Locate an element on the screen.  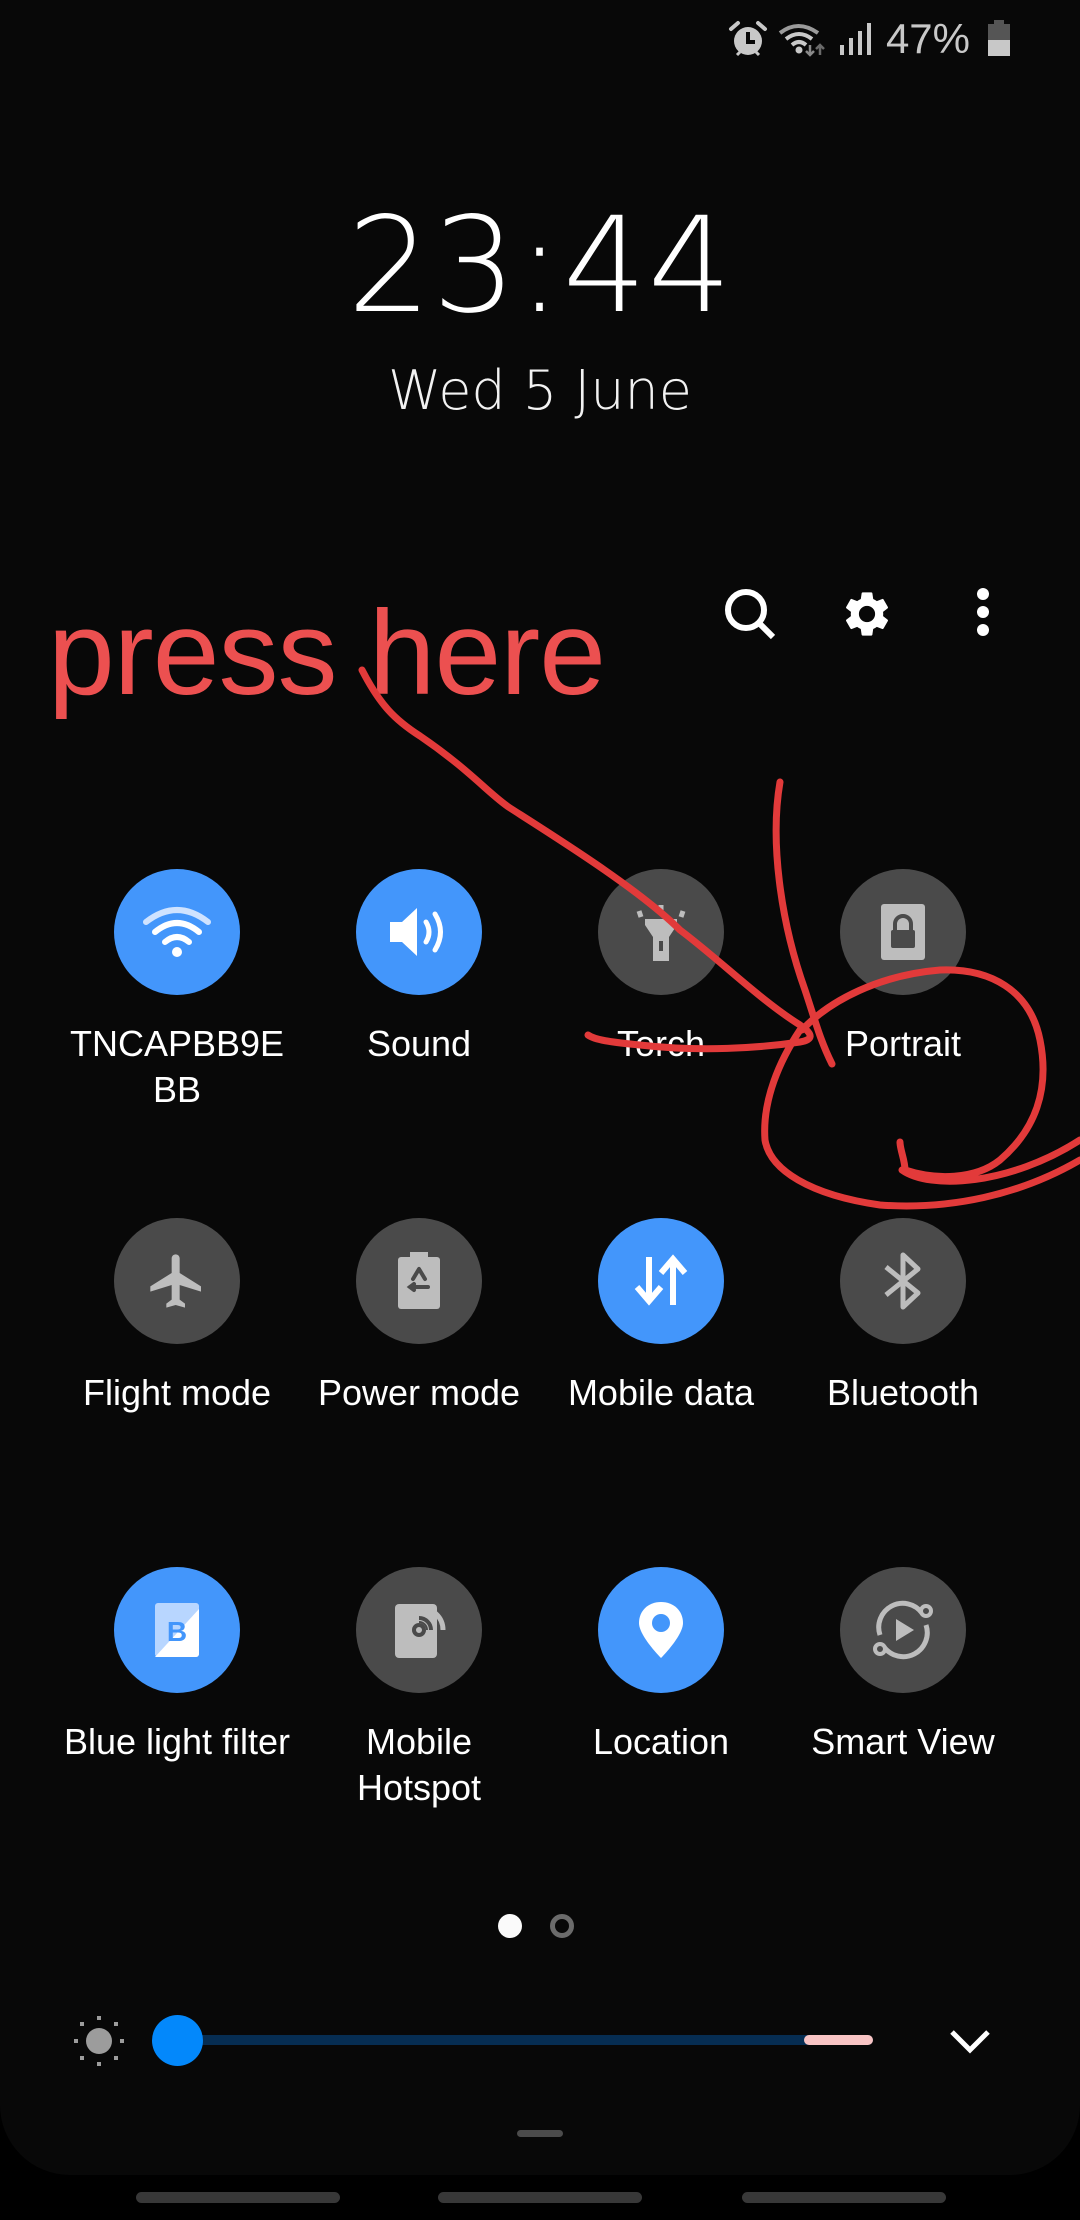
blue-light-icon: B is located at coordinates (177, 1630).